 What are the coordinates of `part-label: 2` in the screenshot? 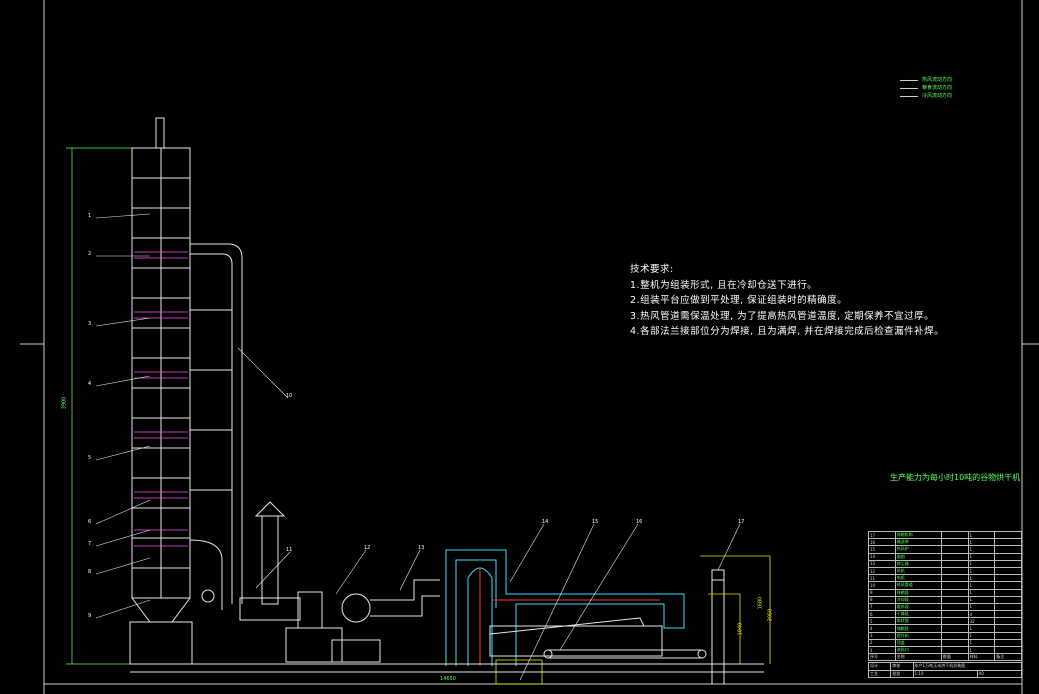 It's located at (90, 254).